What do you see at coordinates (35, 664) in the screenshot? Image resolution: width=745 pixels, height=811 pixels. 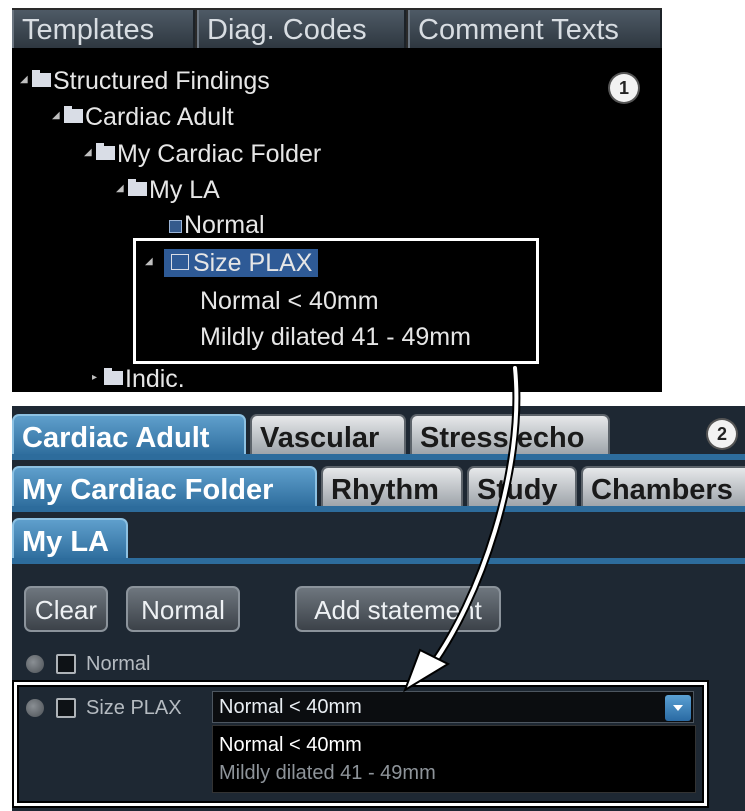 I see `normal-radio` at bounding box center [35, 664].